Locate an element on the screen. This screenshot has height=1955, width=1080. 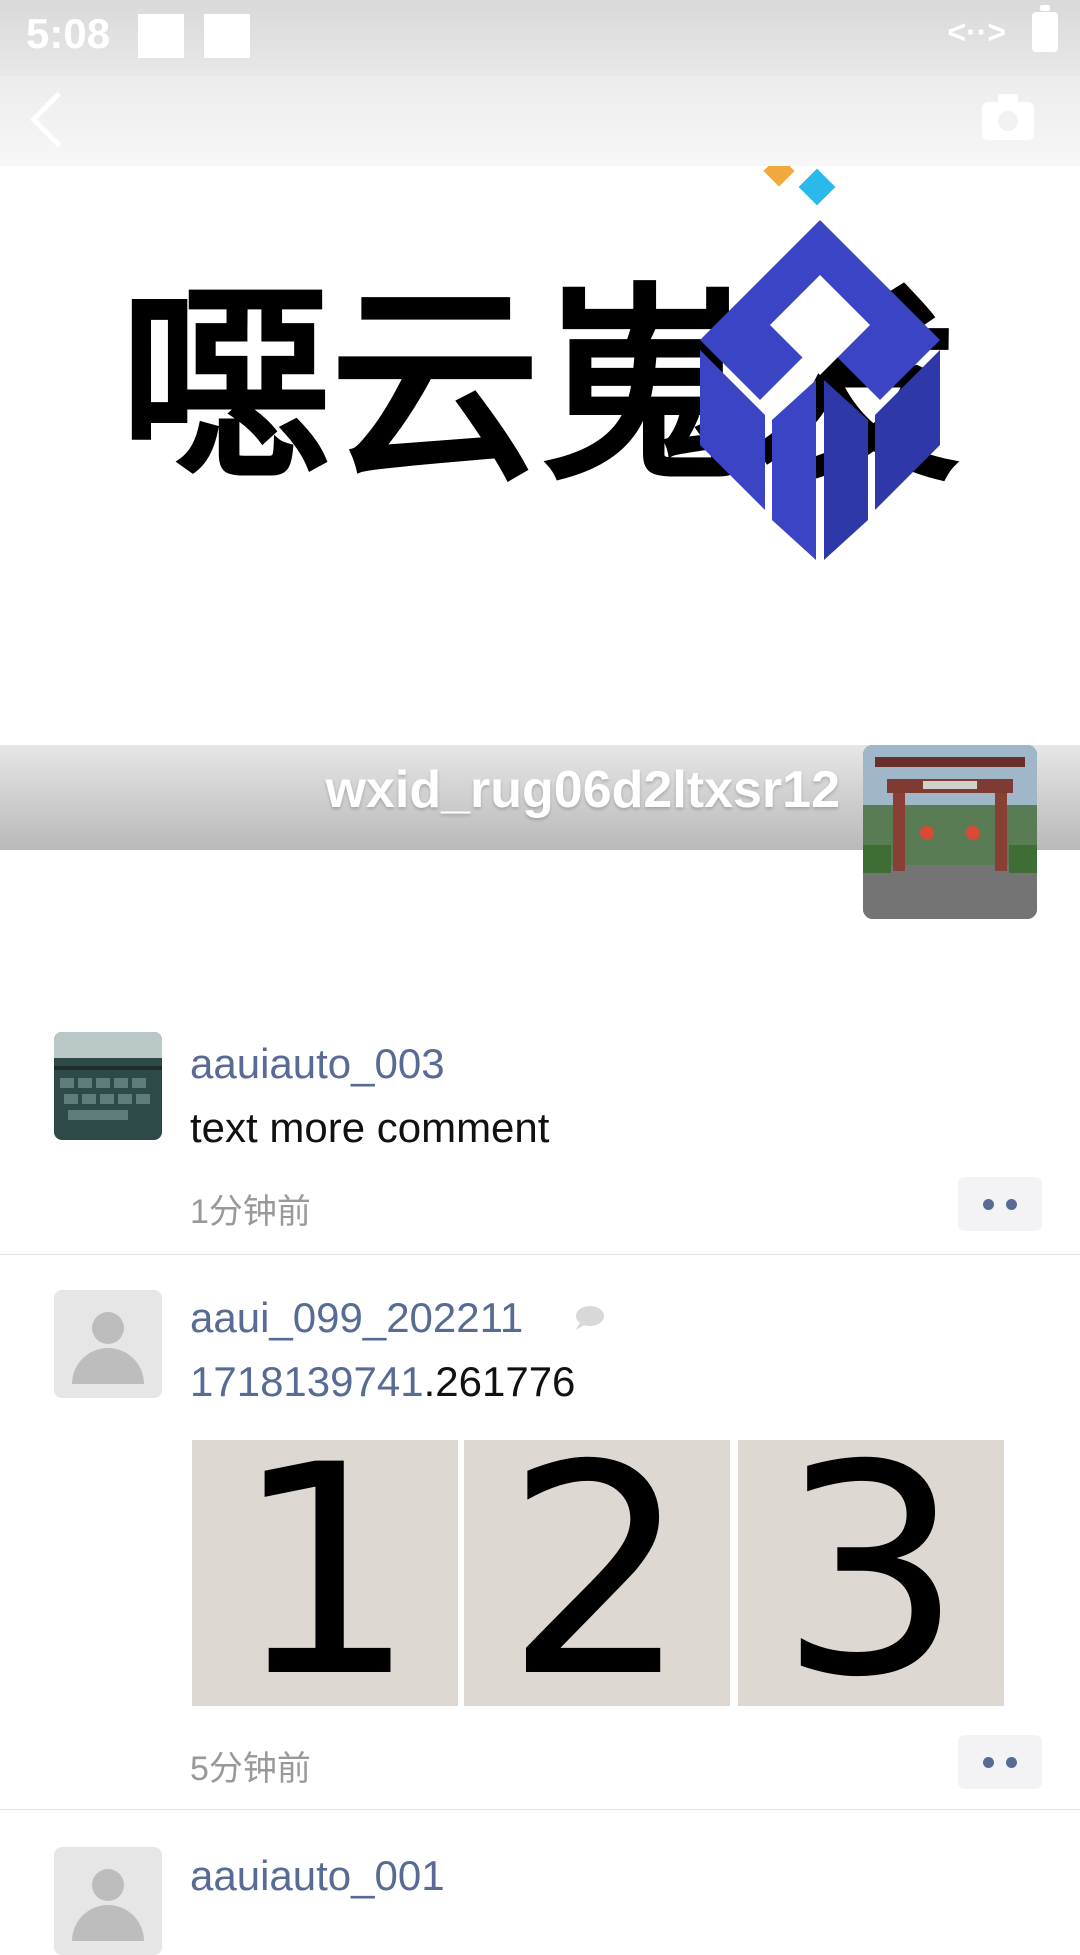
photo-digit: 1 is located at coordinates (325, 1573).